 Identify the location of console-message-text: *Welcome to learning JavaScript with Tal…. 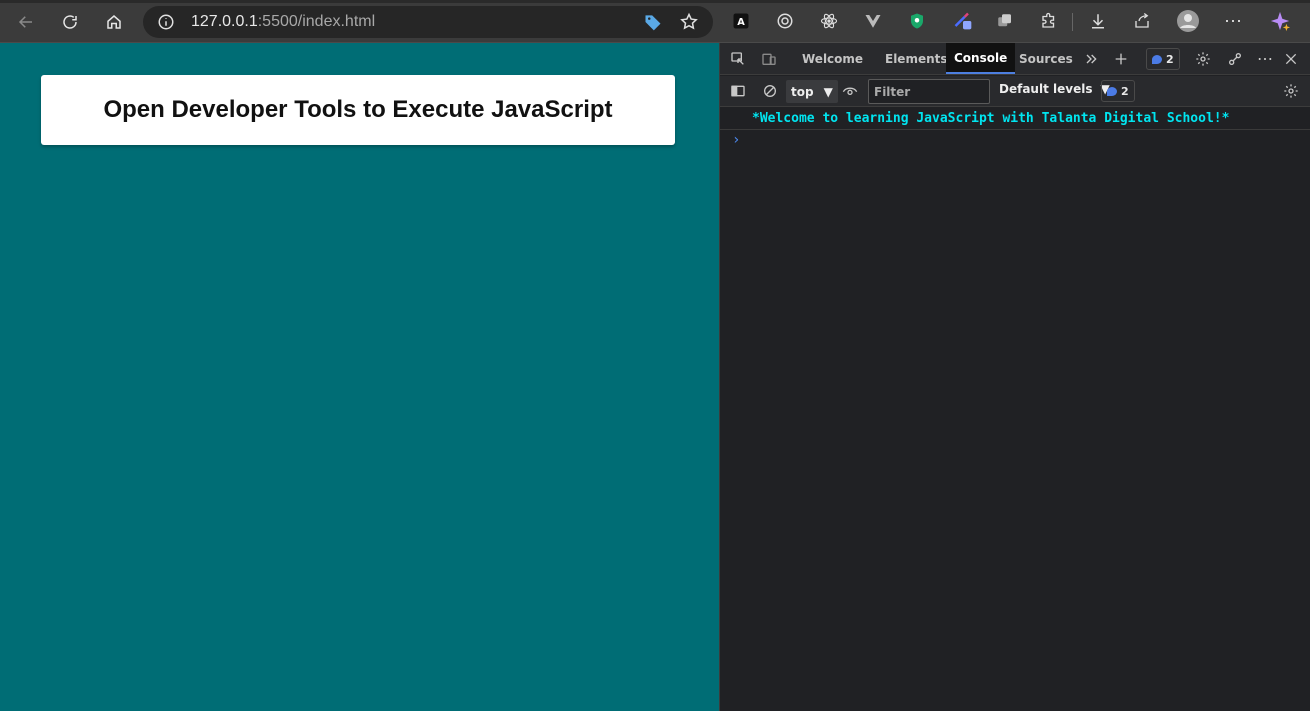
(991, 118).